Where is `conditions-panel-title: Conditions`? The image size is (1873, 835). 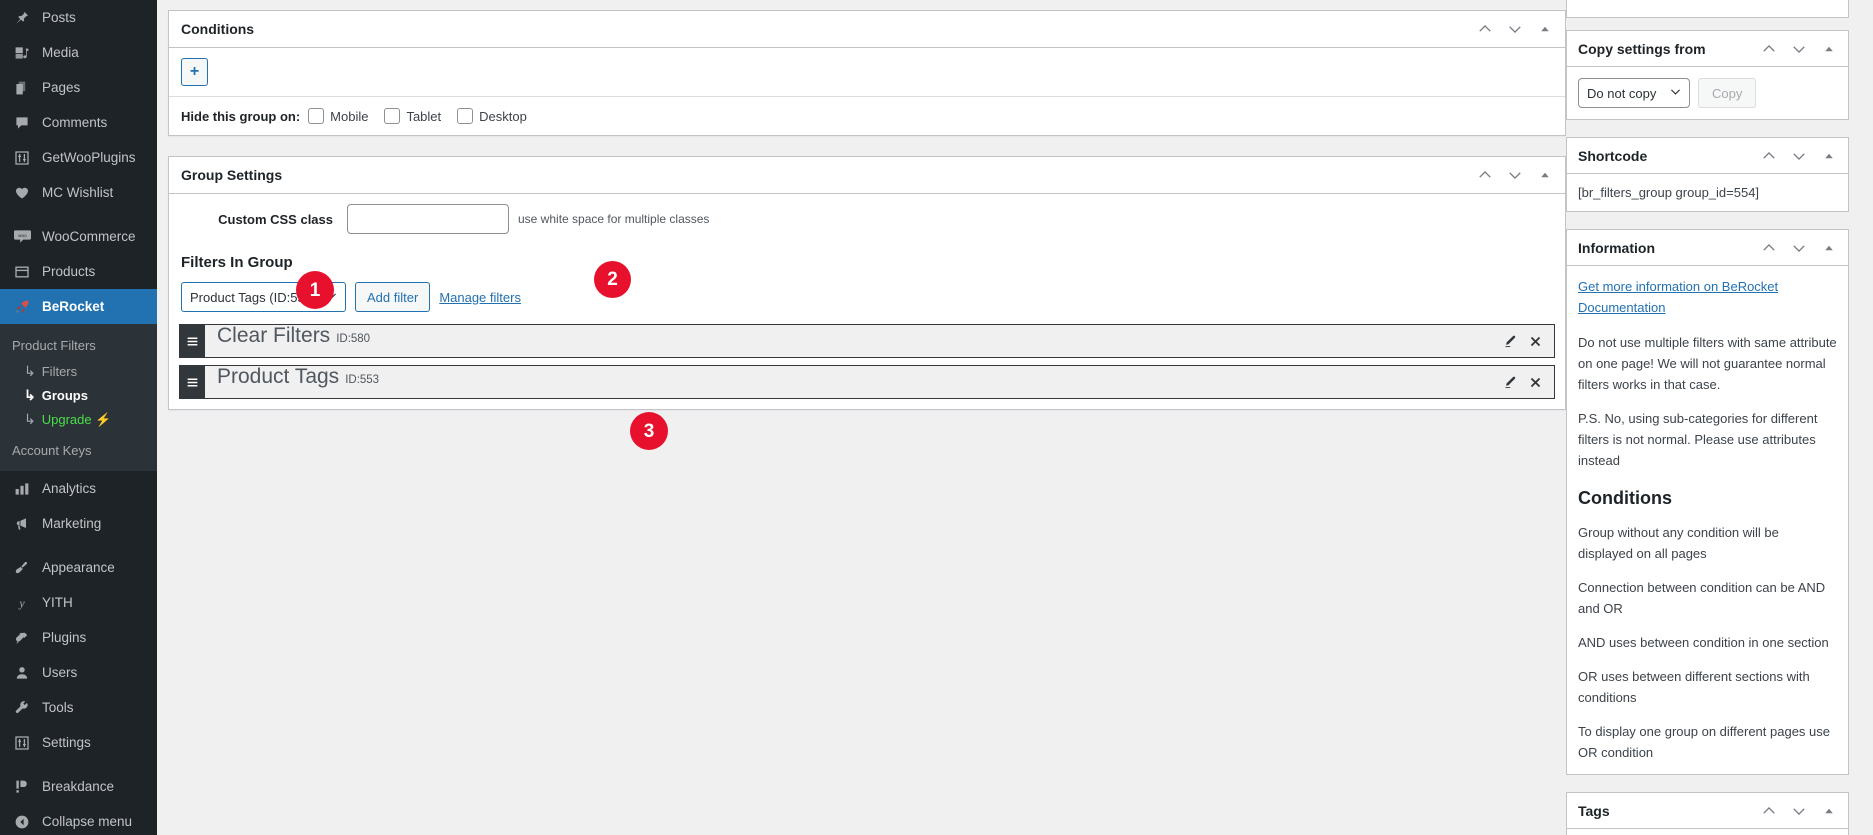 conditions-panel-title: Conditions is located at coordinates (218, 29).